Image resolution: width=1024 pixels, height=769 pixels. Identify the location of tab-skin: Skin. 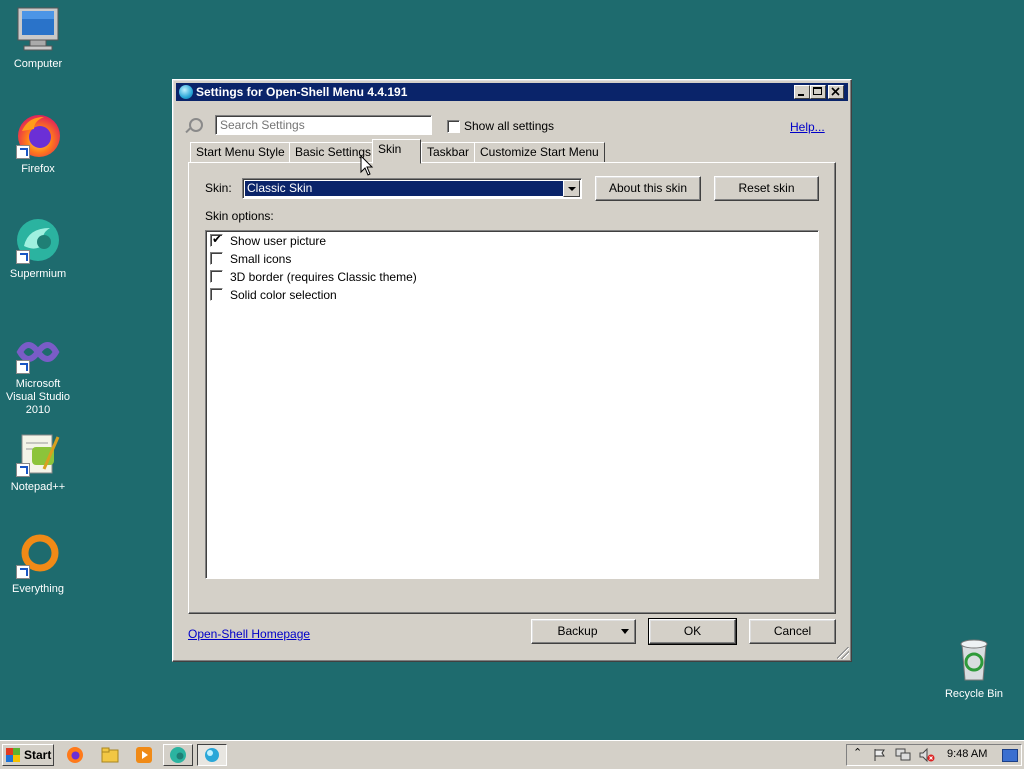
(396, 151).